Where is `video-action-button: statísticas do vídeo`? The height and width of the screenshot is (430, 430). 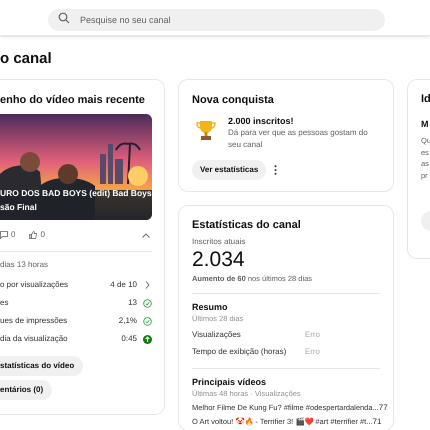
video-action-button: statísticas do vídeo is located at coordinates (42, 366).